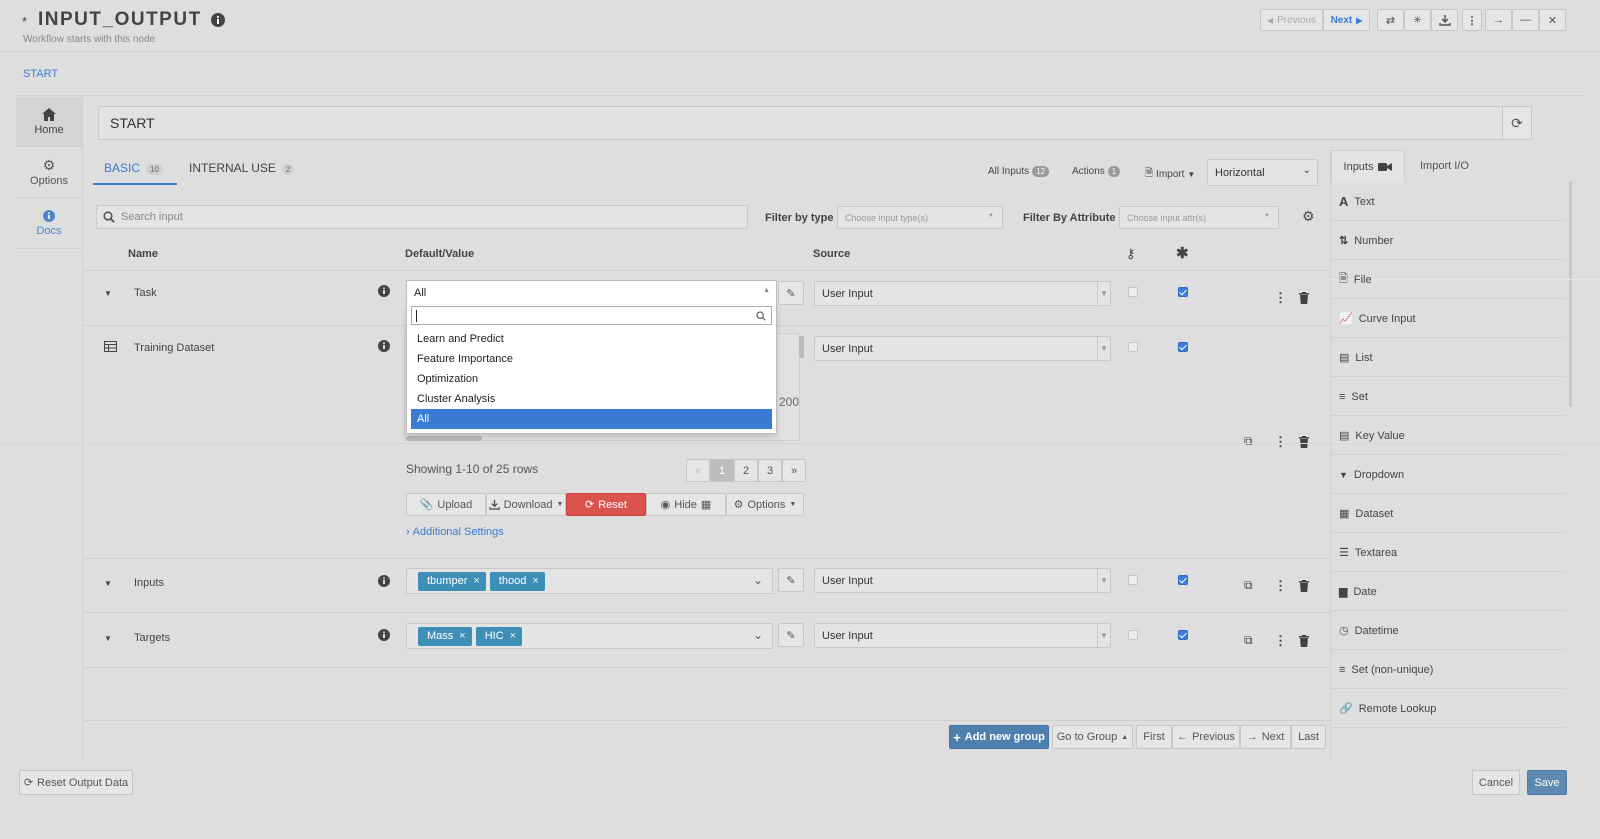  I want to click on targets-delete-icon, so click(1304, 641).